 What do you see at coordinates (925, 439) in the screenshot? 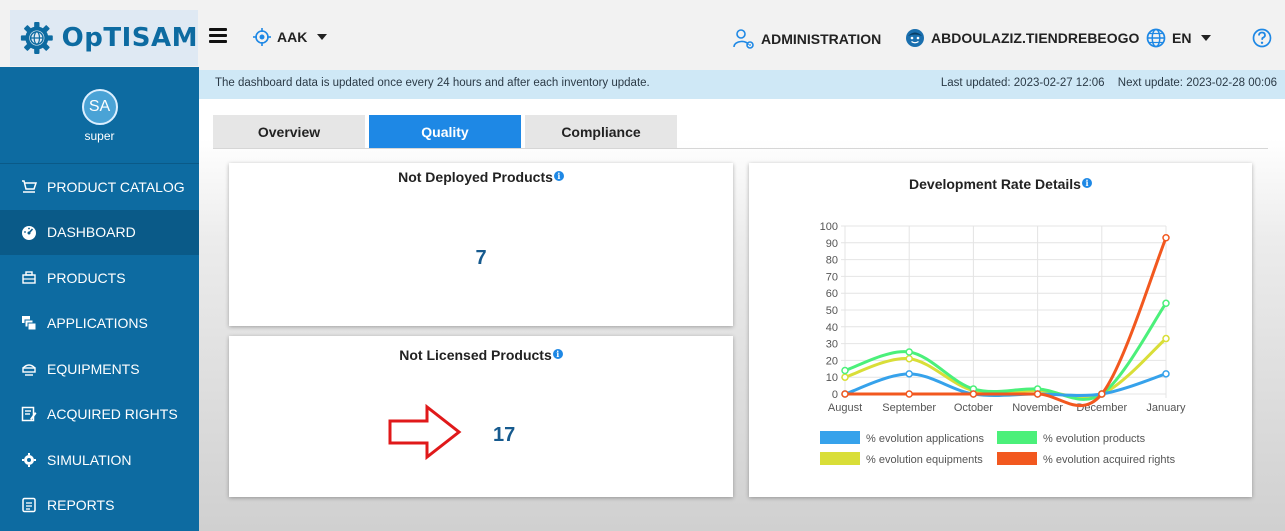
I see `legend-label: % evolution applications` at bounding box center [925, 439].